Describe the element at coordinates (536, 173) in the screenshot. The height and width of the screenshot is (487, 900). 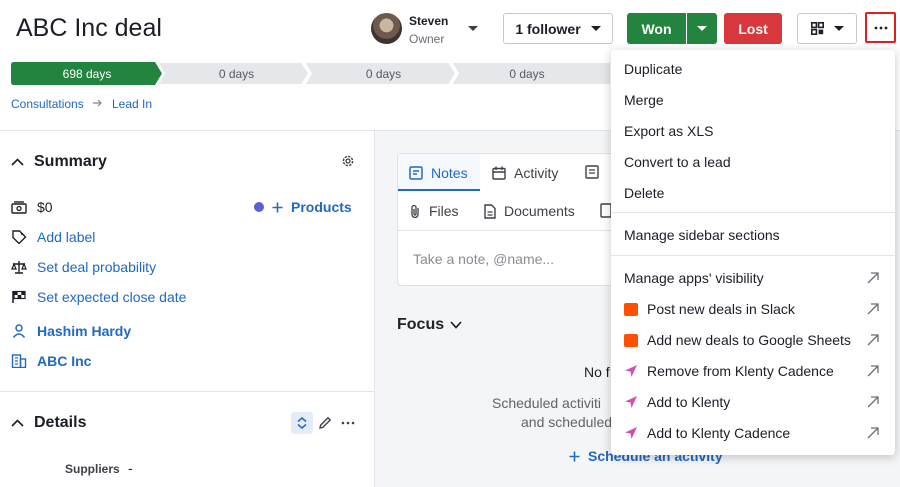
I see `tab-activity-label: Activity` at that location.